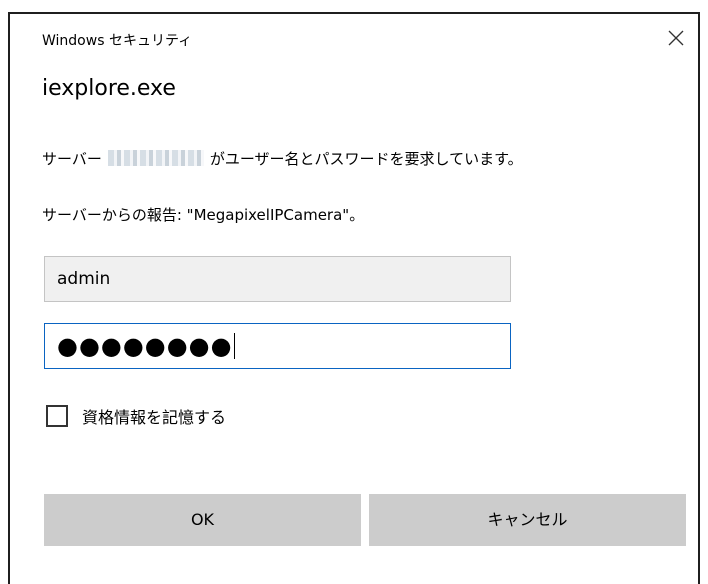 The width and height of the screenshot is (708, 584). What do you see at coordinates (277, 279) in the screenshot?
I see `username-field: admin` at bounding box center [277, 279].